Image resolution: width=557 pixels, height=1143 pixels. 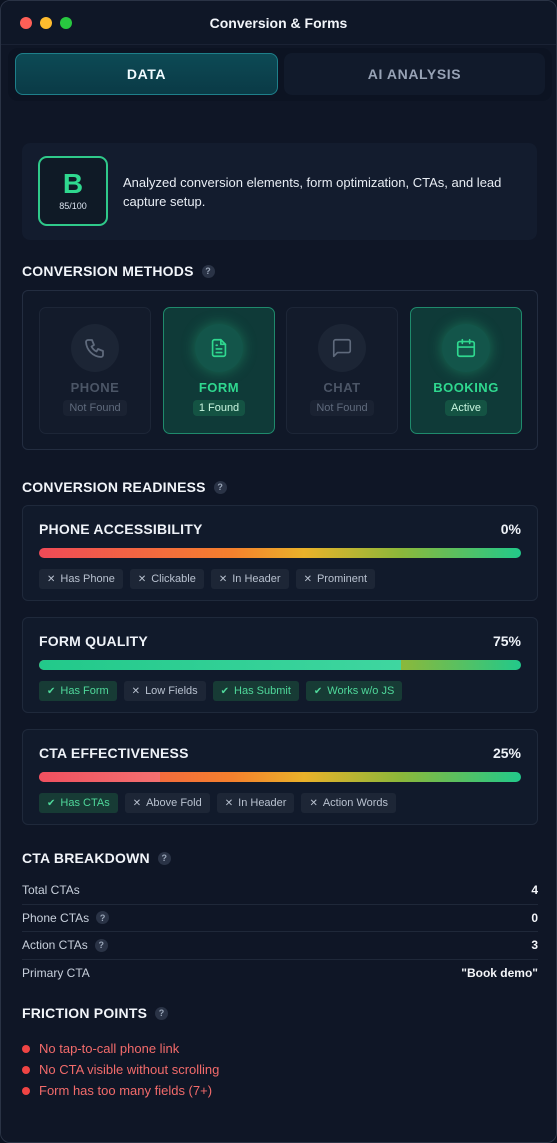 What do you see at coordinates (499, 973) in the screenshot?
I see `row-value: "Book demo"` at bounding box center [499, 973].